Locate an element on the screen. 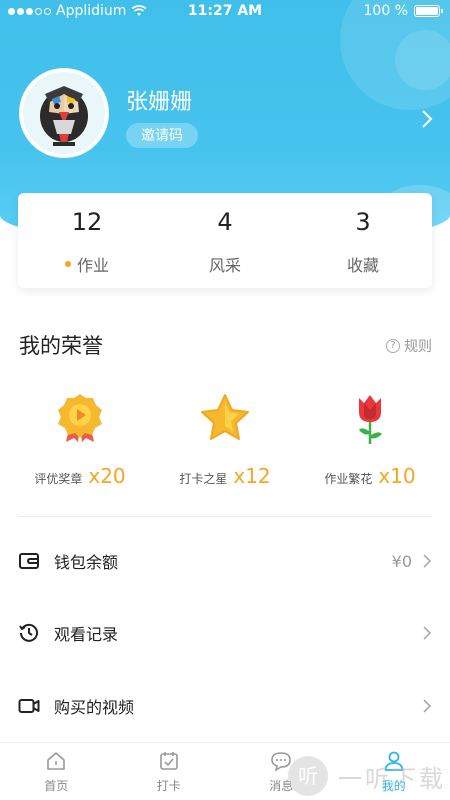 The width and height of the screenshot is (450, 800). stat-favorites: 3 收藏 is located at coordinates (363, 240).